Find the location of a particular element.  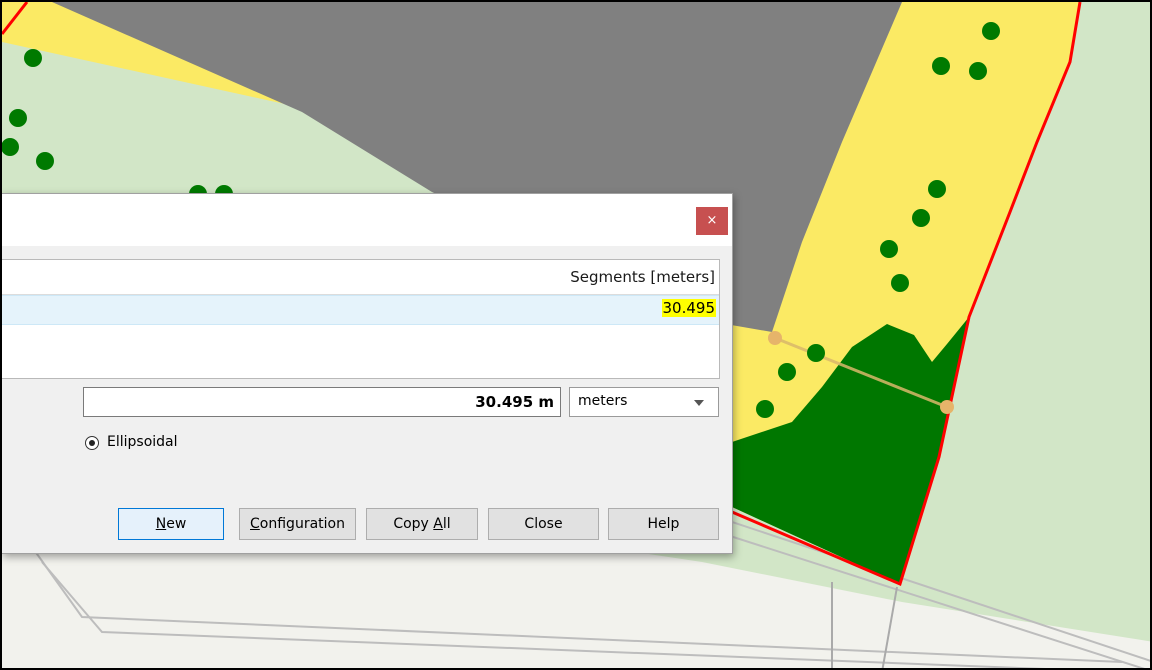

copy-all-button-label-start: Copy is located at coordinates (413, 524).